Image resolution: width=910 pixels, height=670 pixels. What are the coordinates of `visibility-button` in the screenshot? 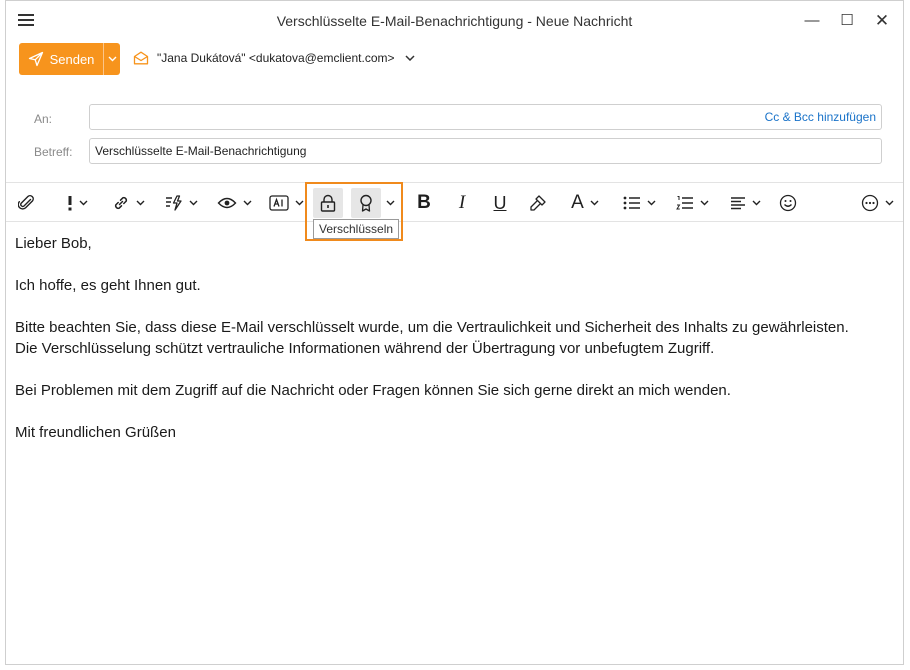 It's located at (234, 203).